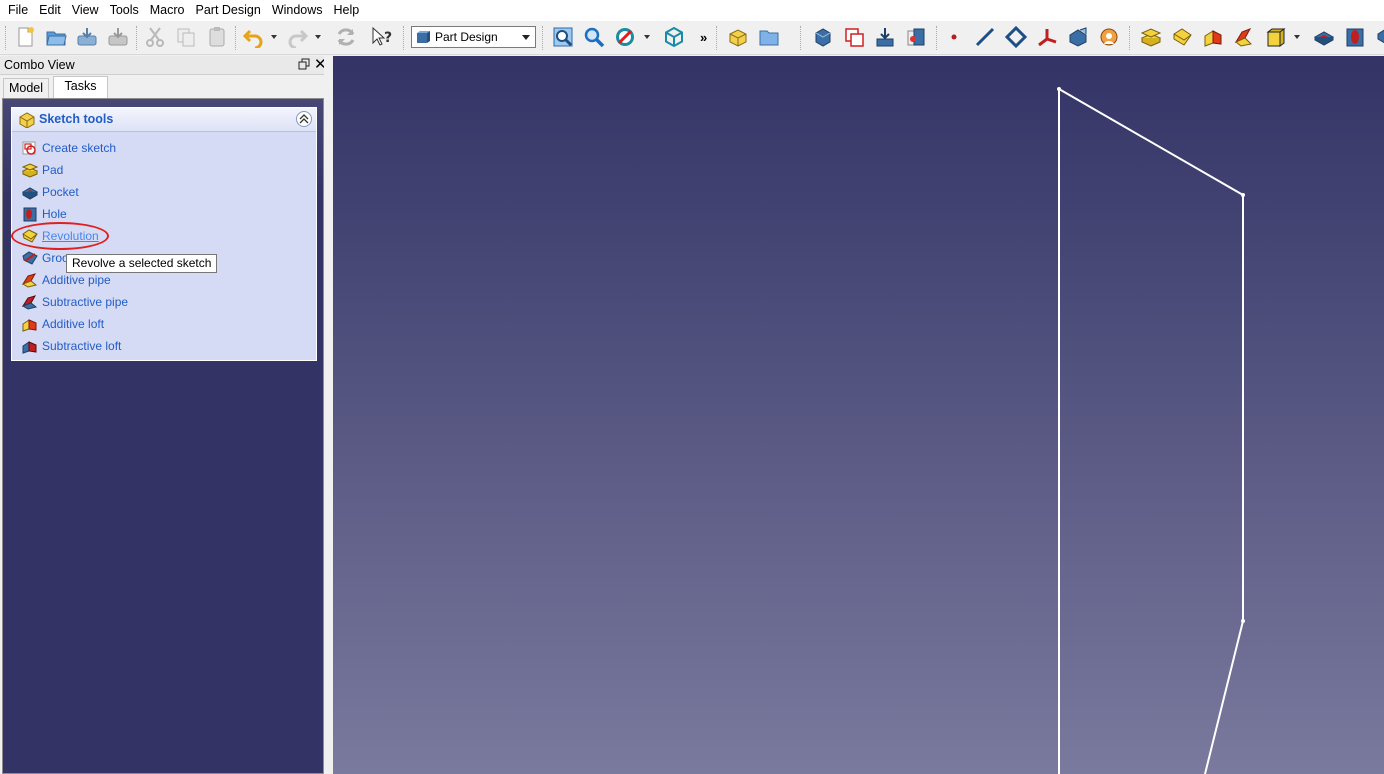 Image resolution: width=1384 pixels, height=774 pixels. I want to click on draw-style-dropdown-arrow, so click(647, 37).